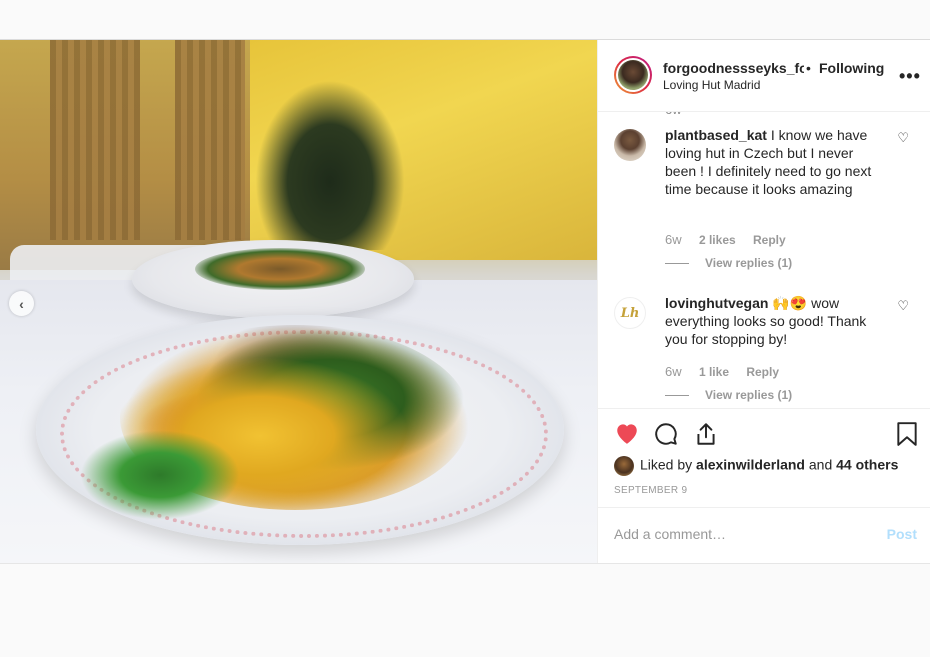  I want to click on post-comment-button: Post, so click(902, 534).